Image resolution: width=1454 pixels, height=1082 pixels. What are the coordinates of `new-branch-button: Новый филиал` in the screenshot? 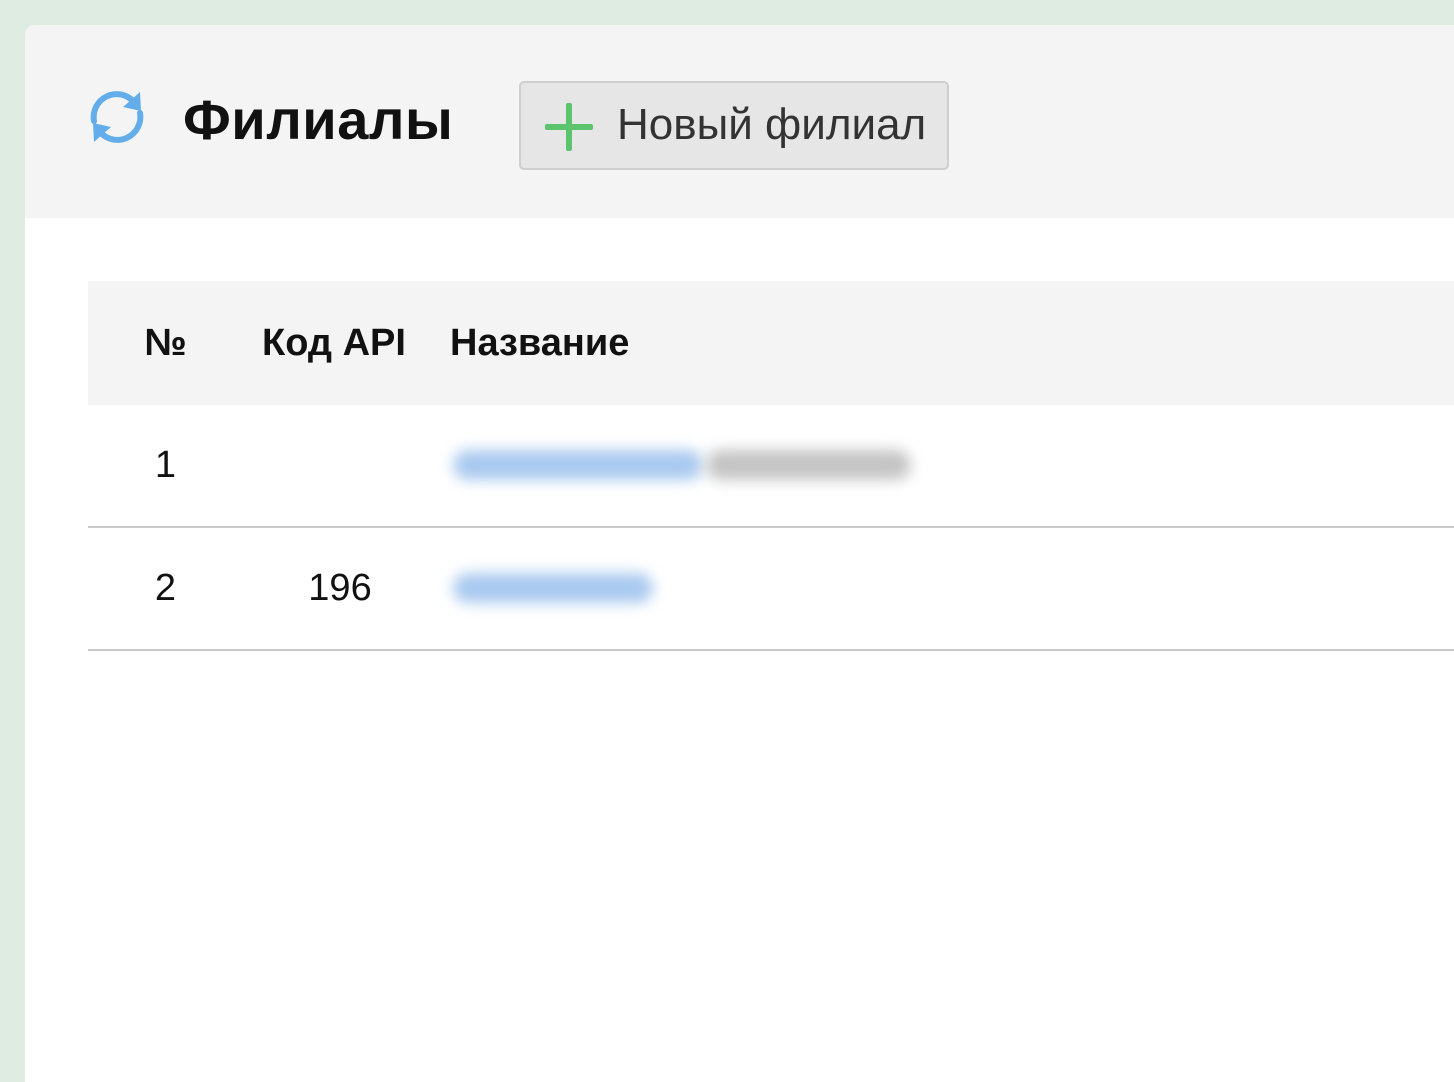 It's located at (734, 125).